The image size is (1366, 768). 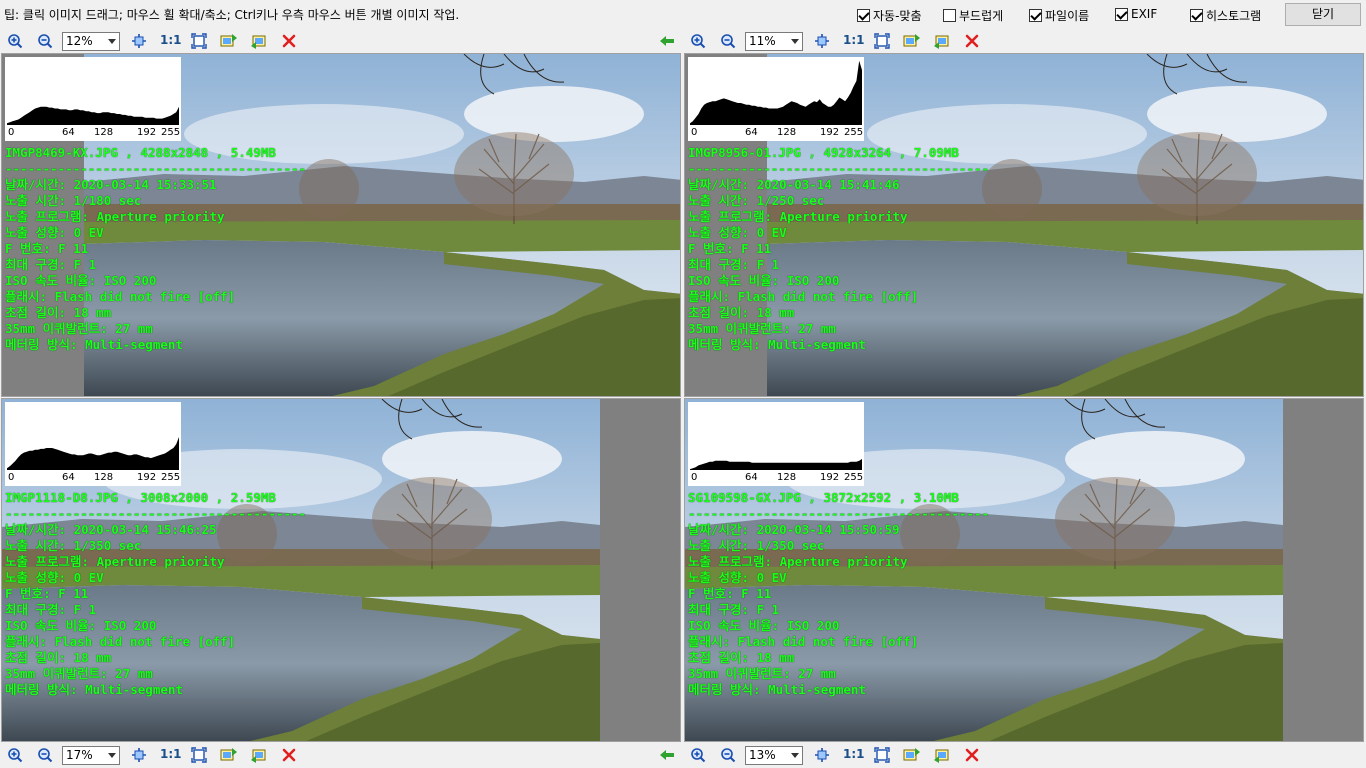 I want to click on exif-row-exposure-time: 노출 시간: 1/350 sec, so click(x=756, y=545).